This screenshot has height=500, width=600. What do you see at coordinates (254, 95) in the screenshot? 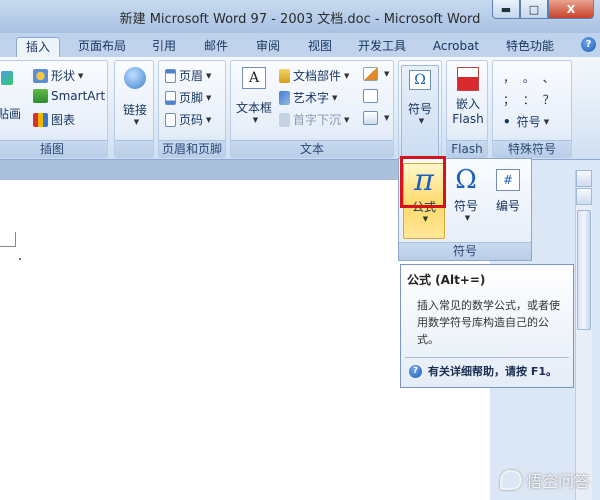
I see `textbox-button: A 文本框 ▼` at bounding box center [254, 95].